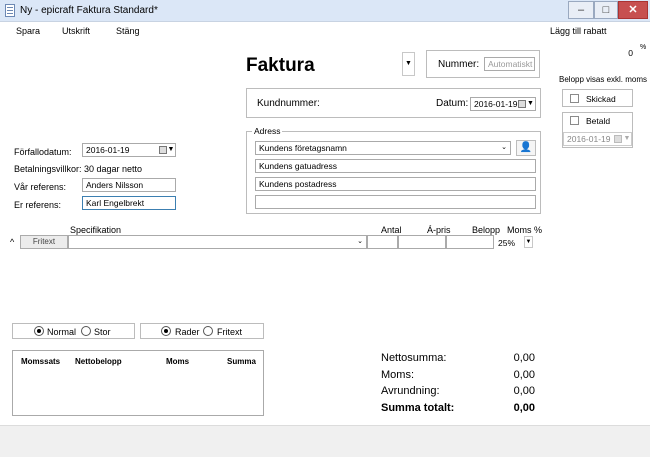 This screenshot has width=650, height=457. I want to click on col-quantity: Antal, so click(391, 230).